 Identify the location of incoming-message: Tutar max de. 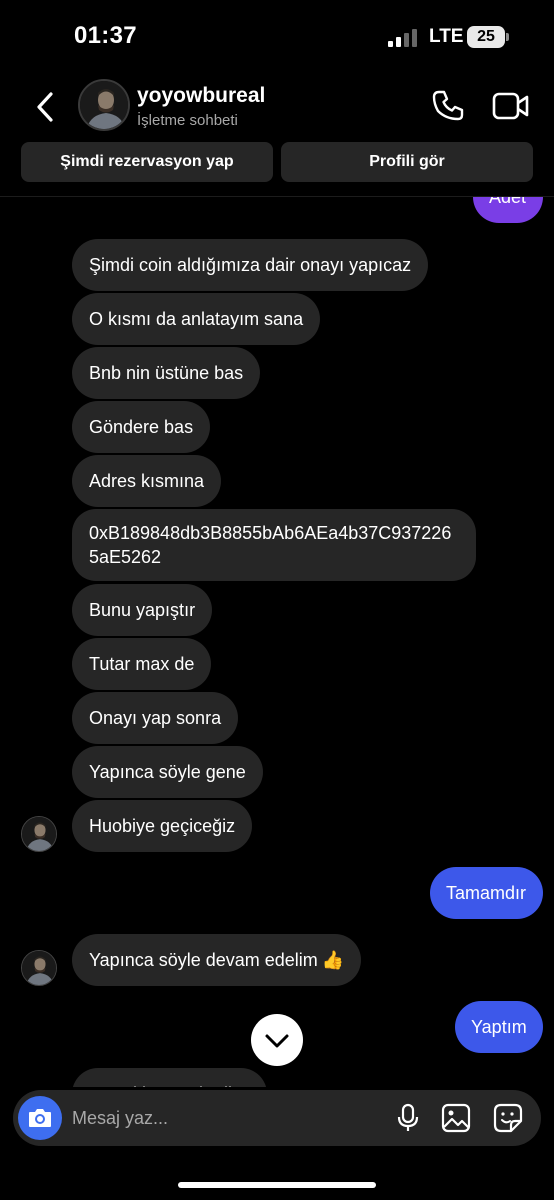
(142, 664).